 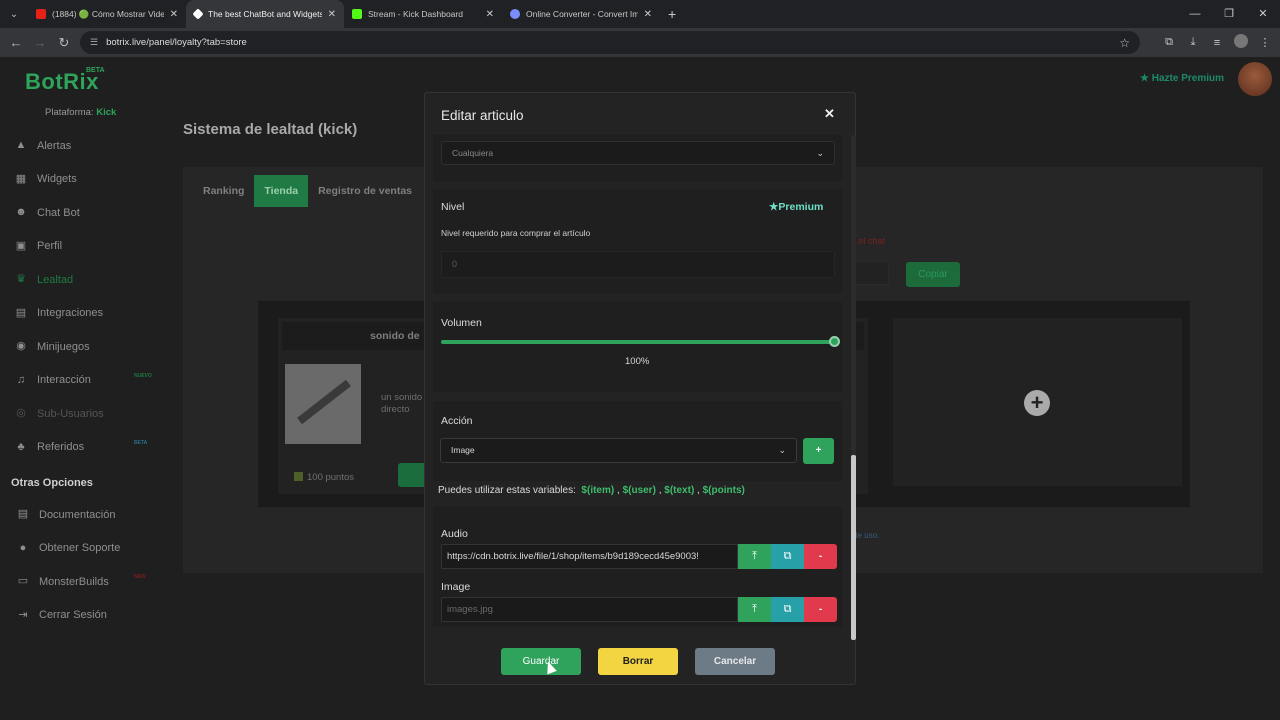 I want to click on add-circle-icon: +, so click(x=1037, y=403).